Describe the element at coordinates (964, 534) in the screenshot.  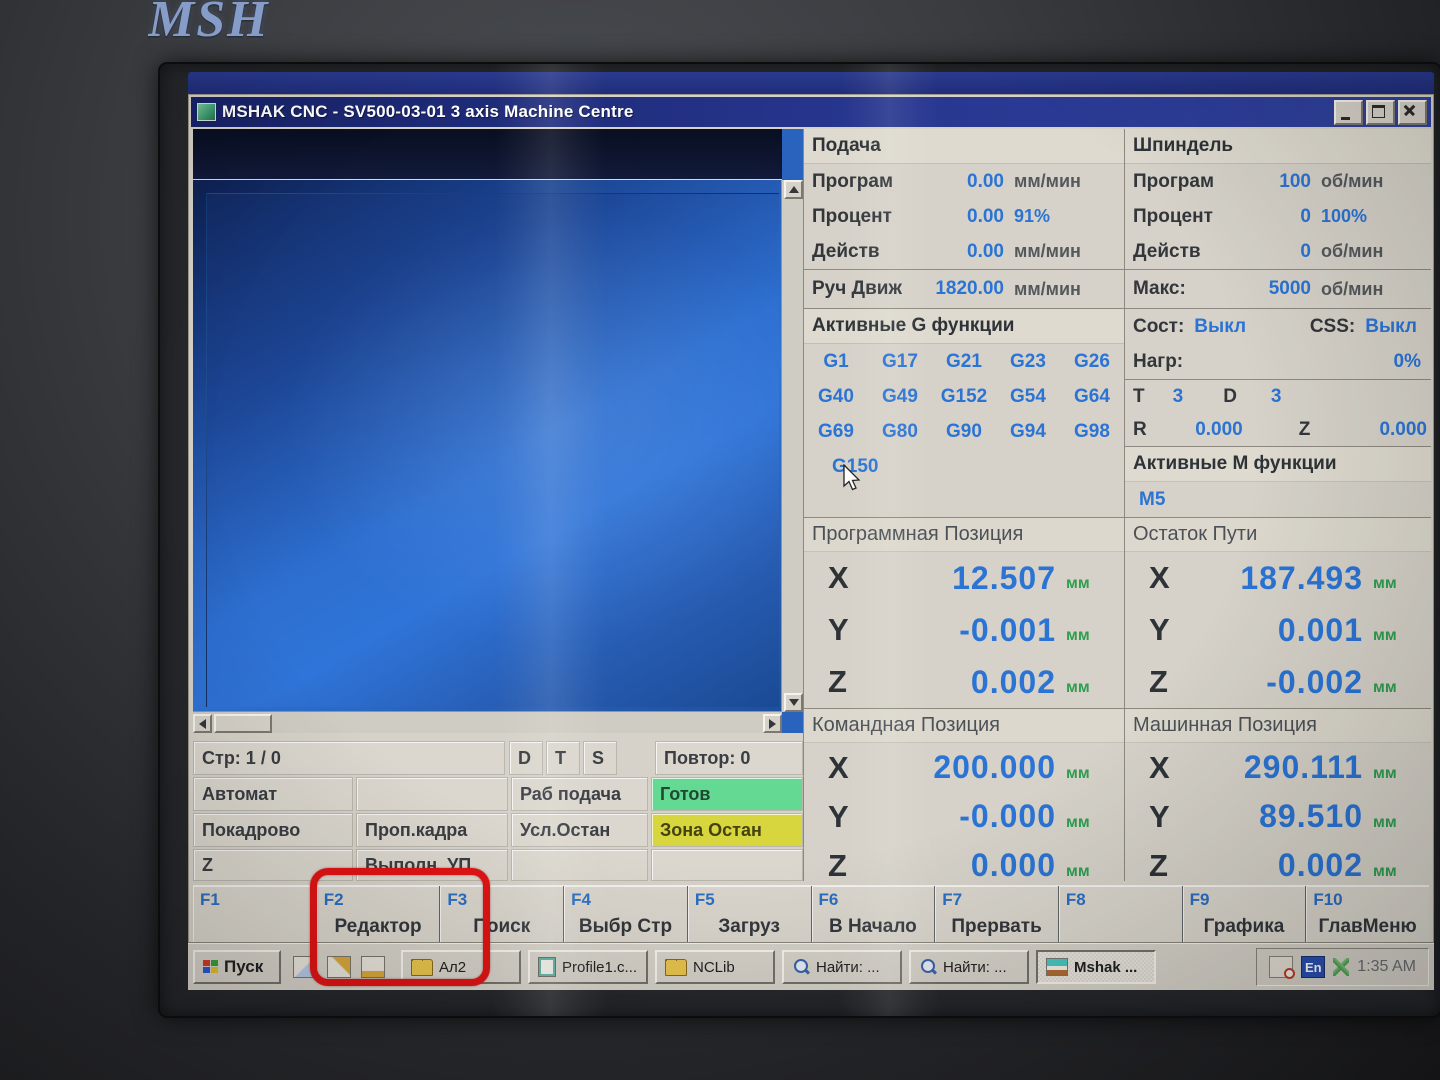
I see `program-position-title: Программная Позиция` at that location.